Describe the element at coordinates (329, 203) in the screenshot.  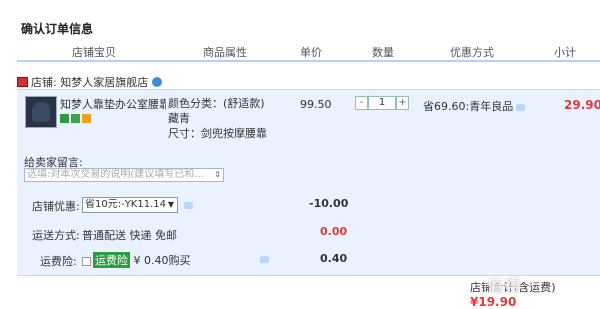
I see `shop-discount-value: -10.00` at that location.